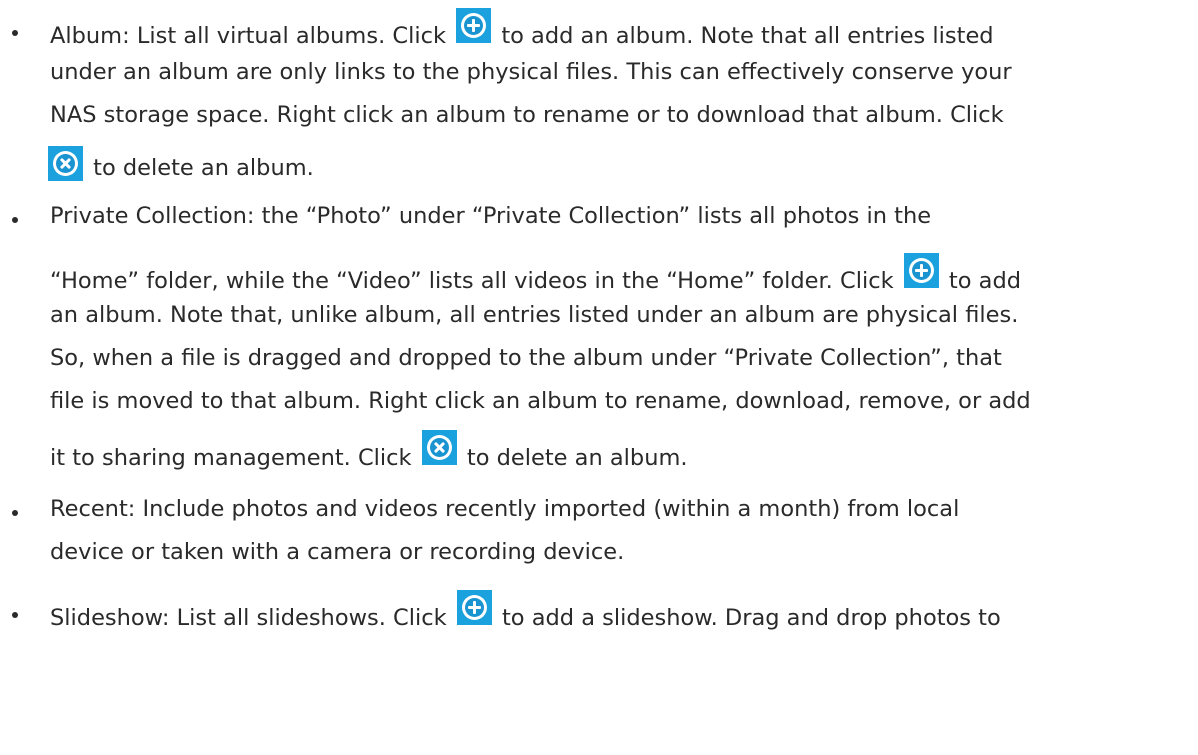 This screenshot has height=755, width=1198. Describe the element at coordinates (15, 32) in the screenshot. I see `bullet-album` at that location.